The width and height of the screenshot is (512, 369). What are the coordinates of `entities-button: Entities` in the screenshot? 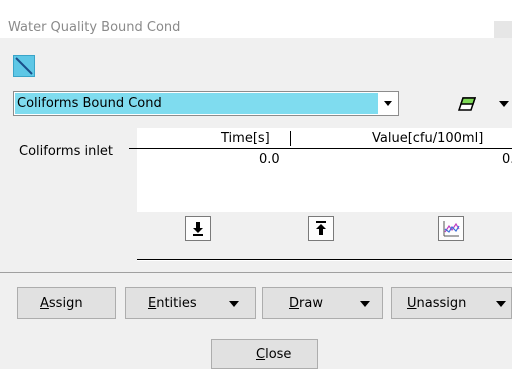 It's located at (190, 303).